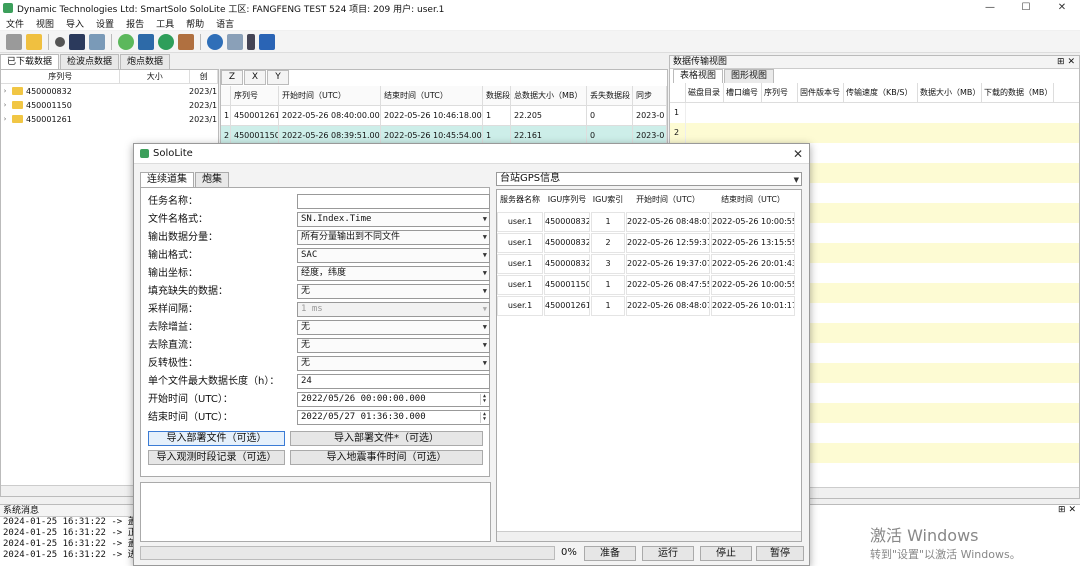 The width and height of the screenshot is (1080, 566). I want to click on tools-icon, so click(235, 41).